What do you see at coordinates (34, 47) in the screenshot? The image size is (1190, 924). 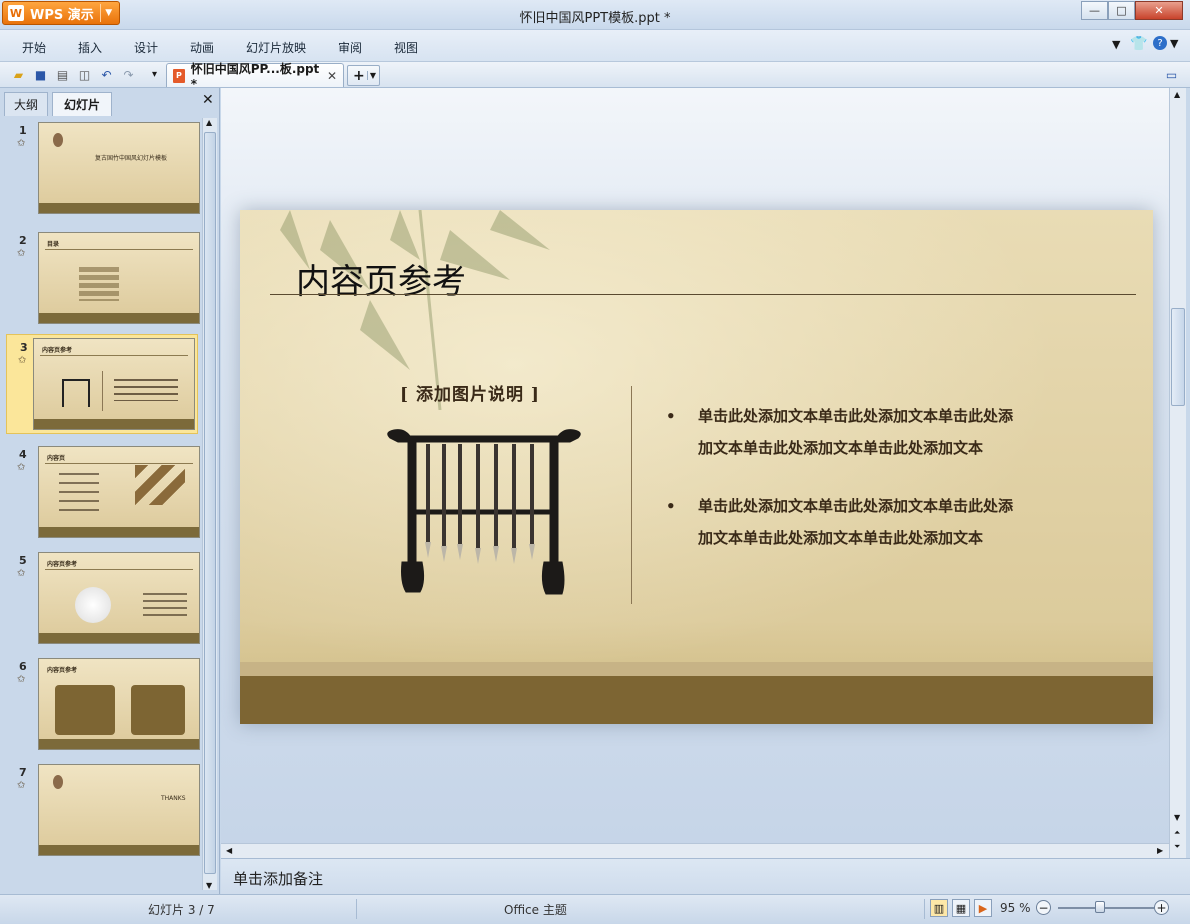 I see `menu-home: 开始` at bounding box center [34, 47].